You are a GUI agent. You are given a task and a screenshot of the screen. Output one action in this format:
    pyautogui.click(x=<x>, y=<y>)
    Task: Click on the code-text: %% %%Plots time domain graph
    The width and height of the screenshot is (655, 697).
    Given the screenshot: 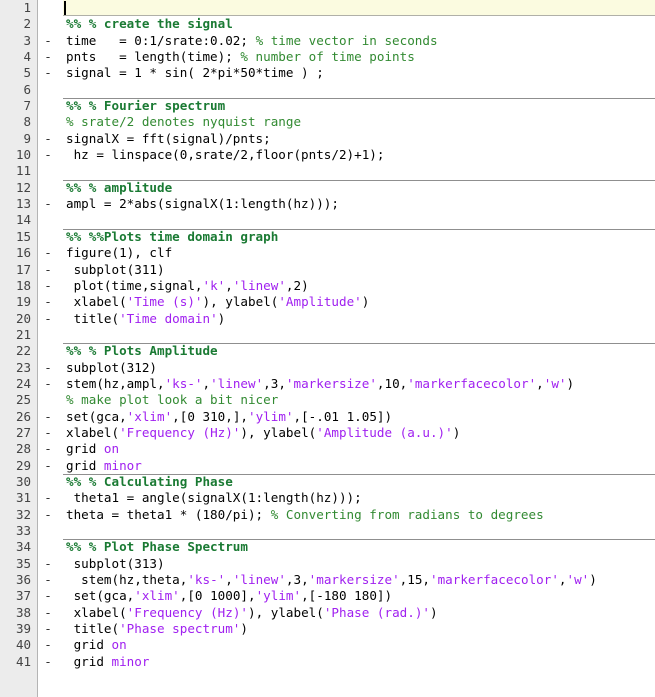 What is the action you would take?
    pyautogui.click(x=359, y=237)
    